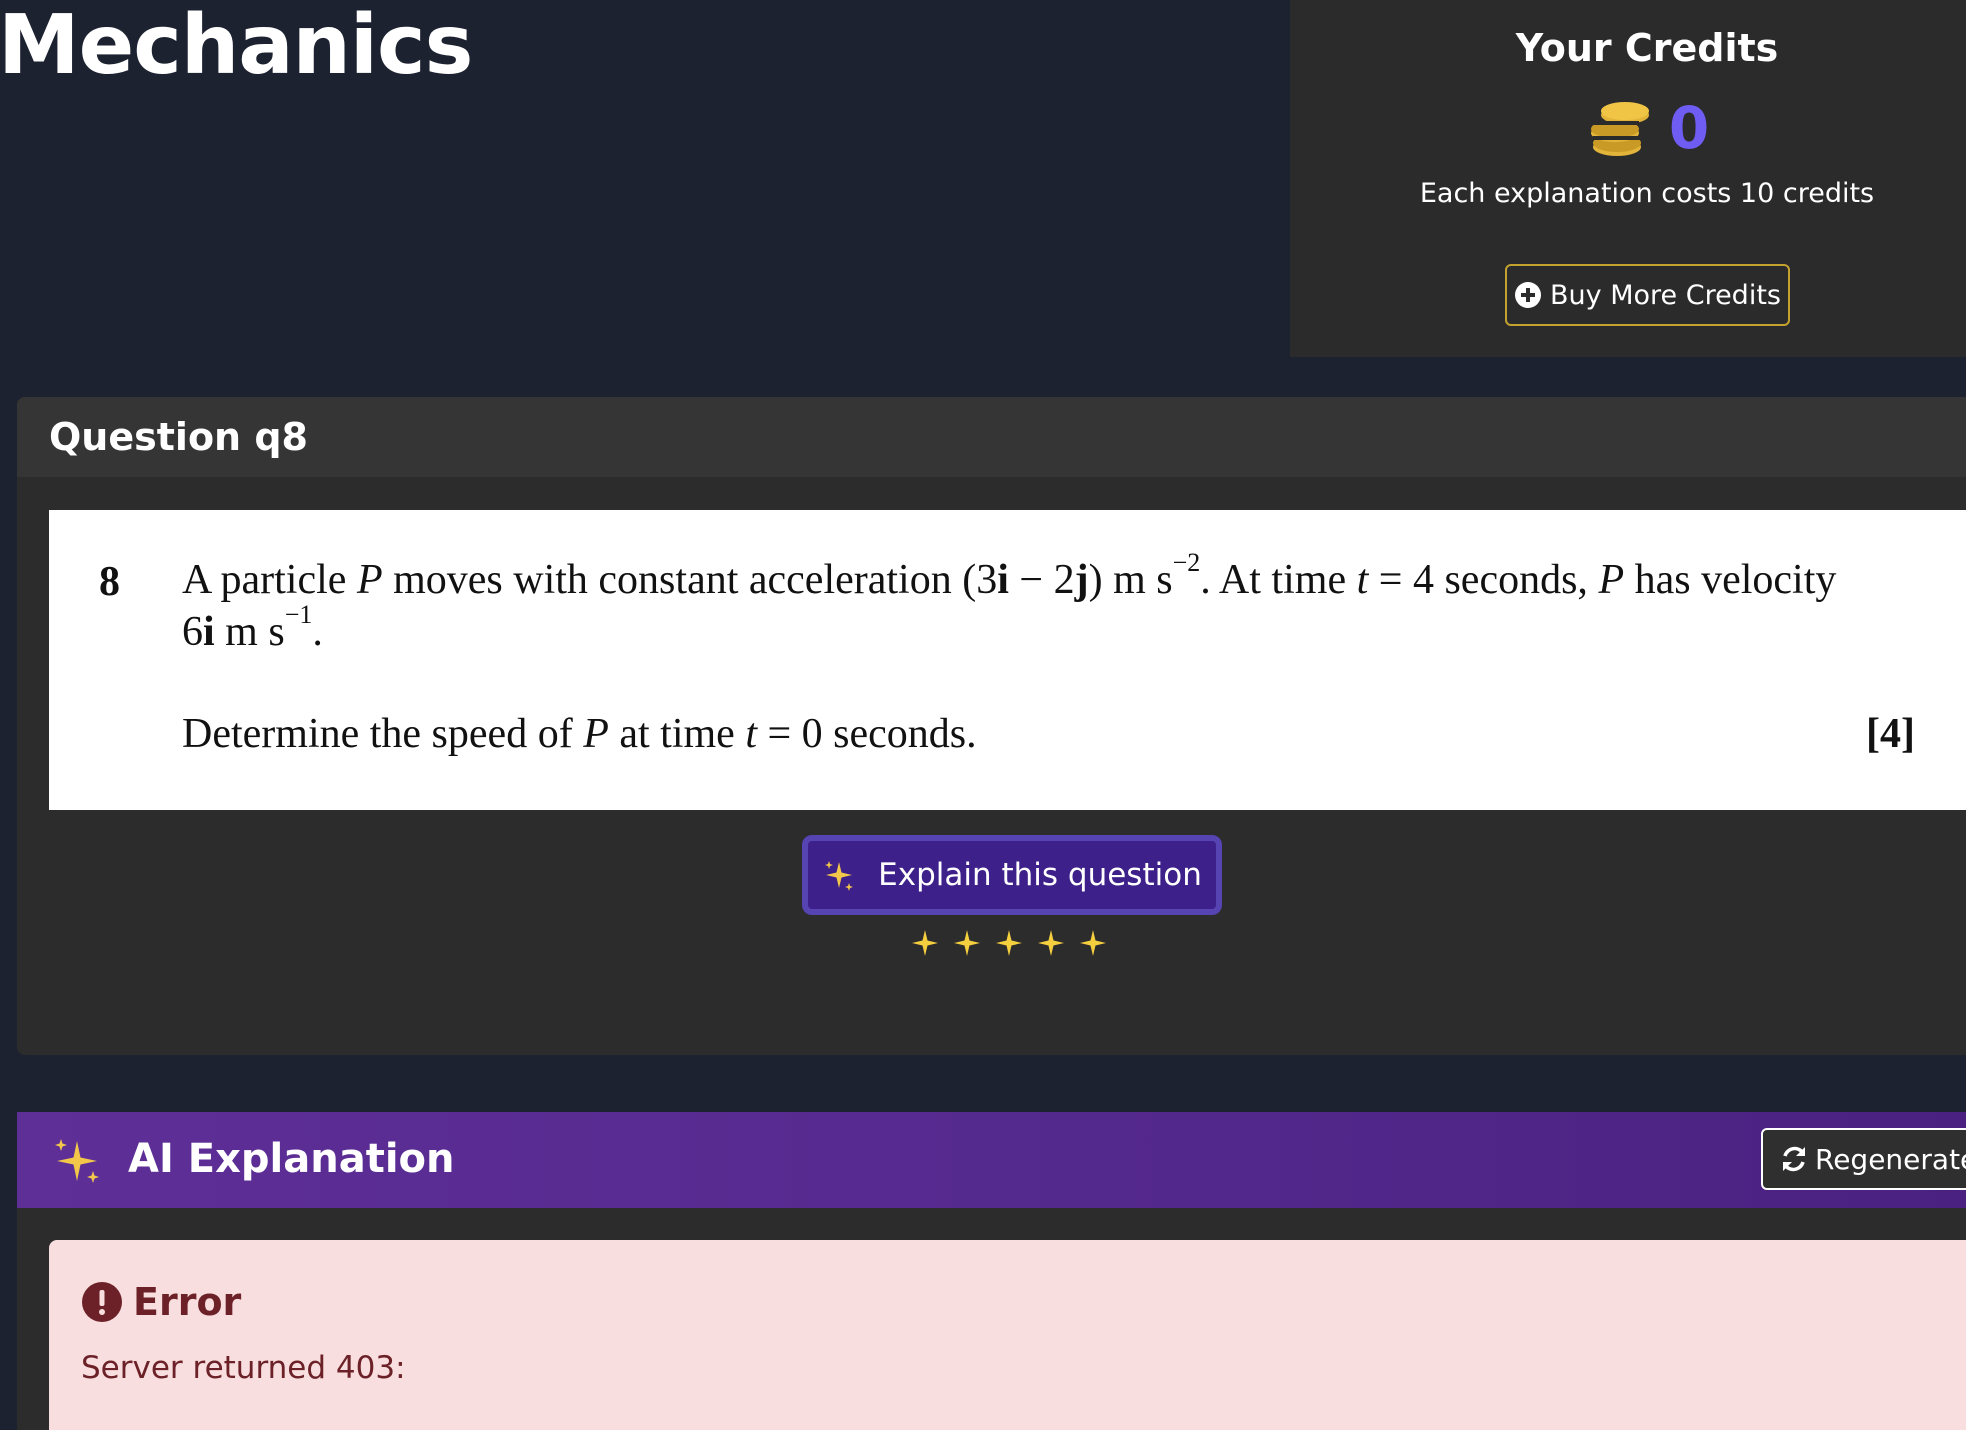  I want to click on credits-balance-row: 0, so click(1628, 128).